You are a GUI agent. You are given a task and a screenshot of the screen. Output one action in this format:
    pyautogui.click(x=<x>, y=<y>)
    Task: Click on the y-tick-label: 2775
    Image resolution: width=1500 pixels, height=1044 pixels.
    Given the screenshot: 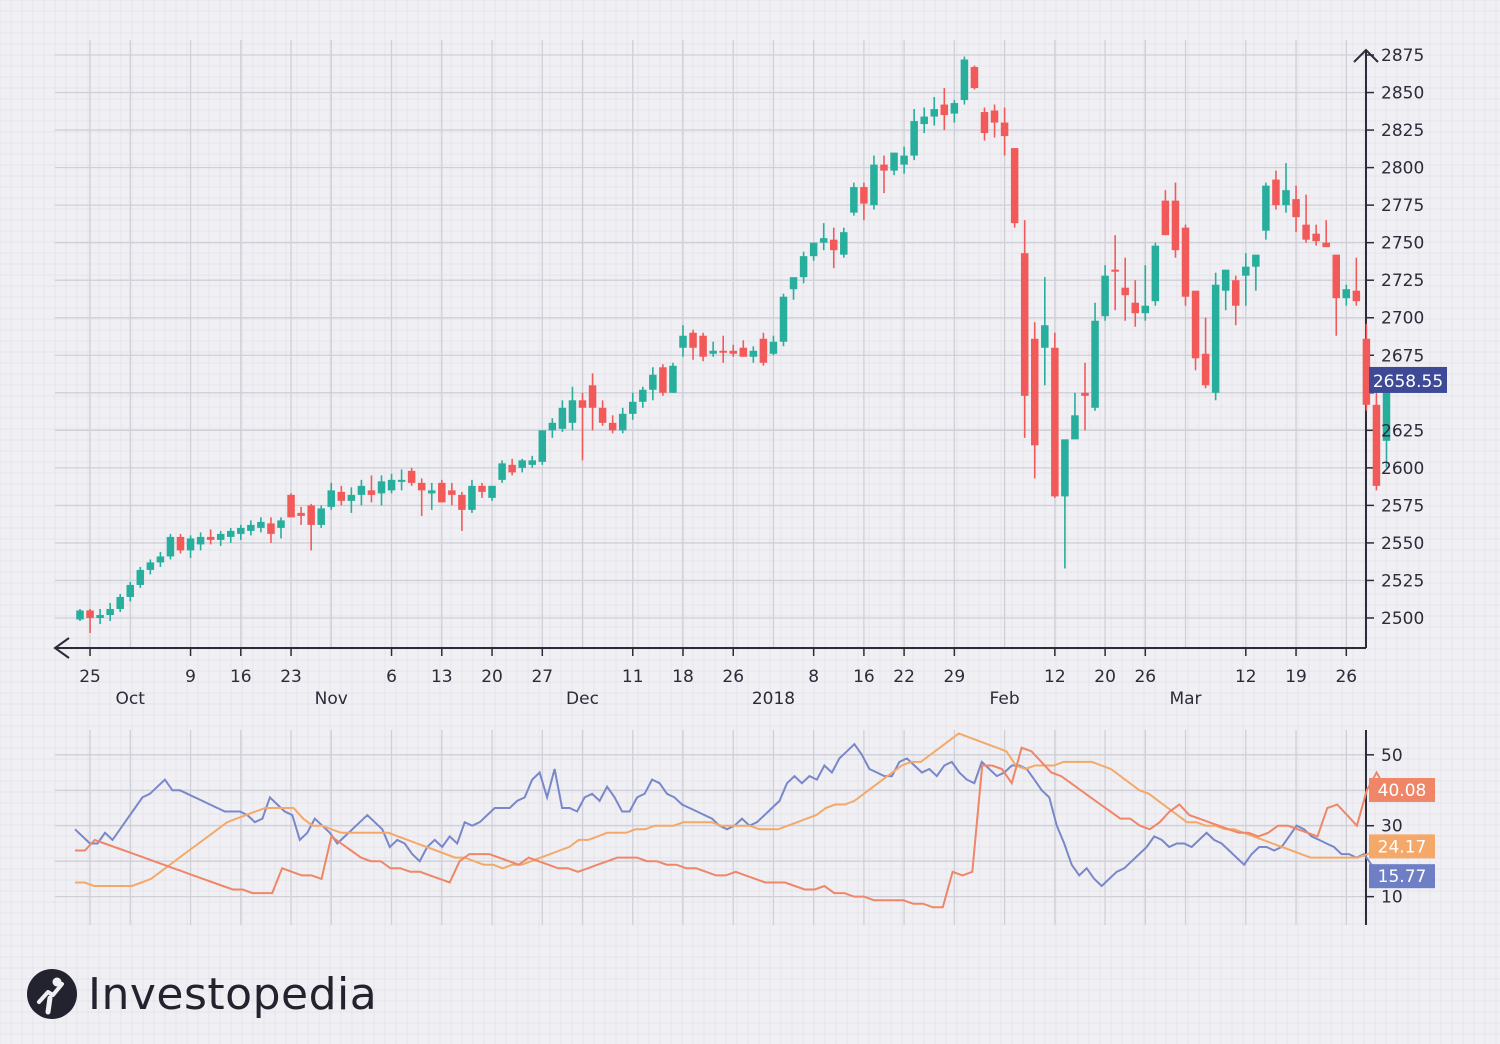 What is the action you would take?
    pyautogui.click(x=1402, y=206)
    